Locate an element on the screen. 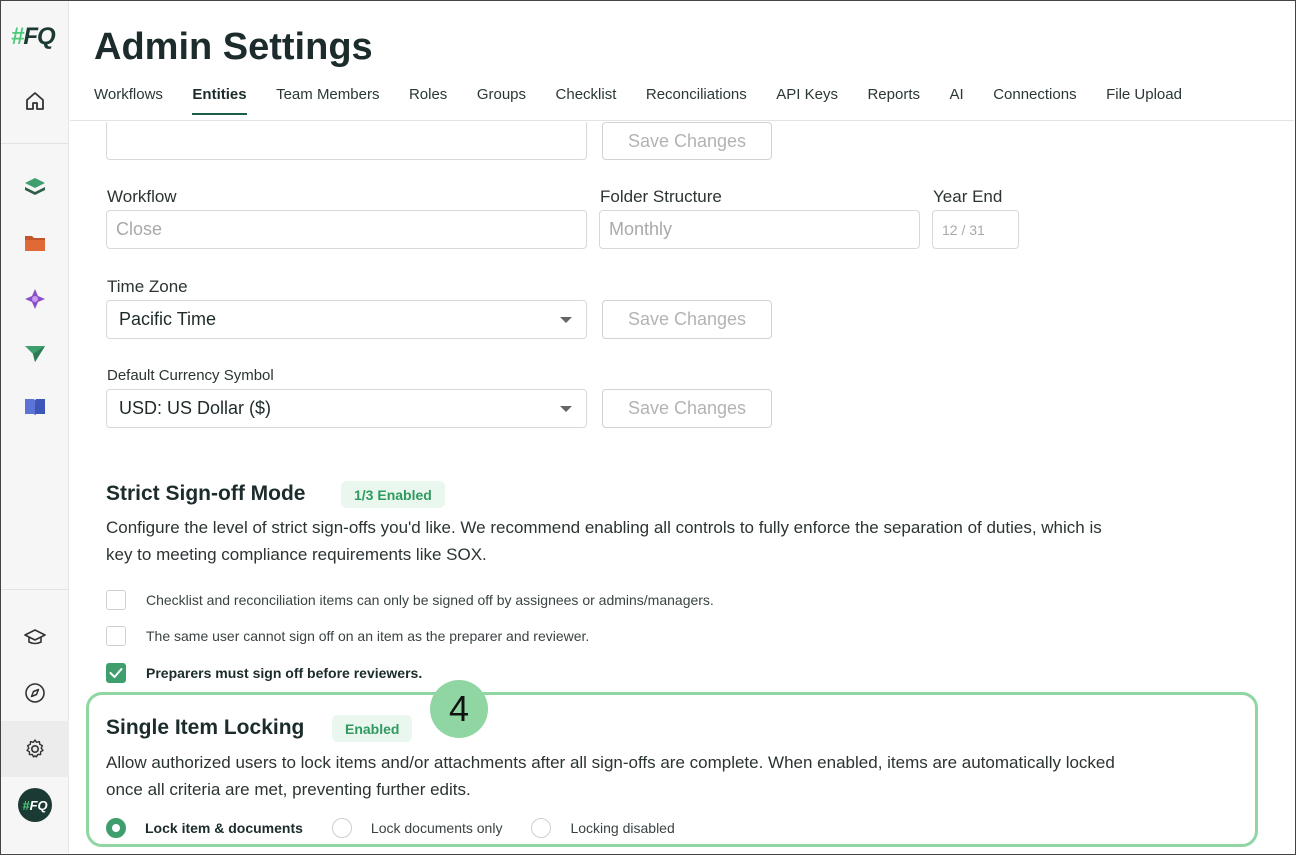  tab-ai: AI is located at coordinates (957, 101).